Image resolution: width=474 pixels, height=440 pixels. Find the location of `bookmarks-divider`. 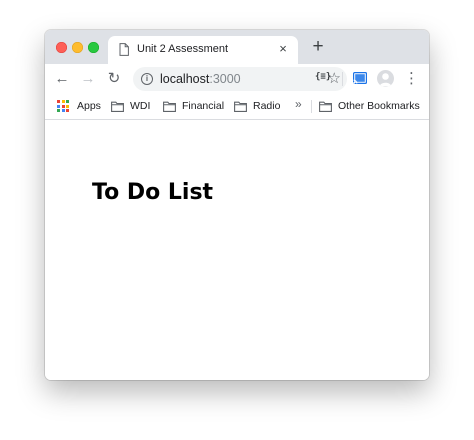

bookmarks-divider is located at coordinates (311, 106).